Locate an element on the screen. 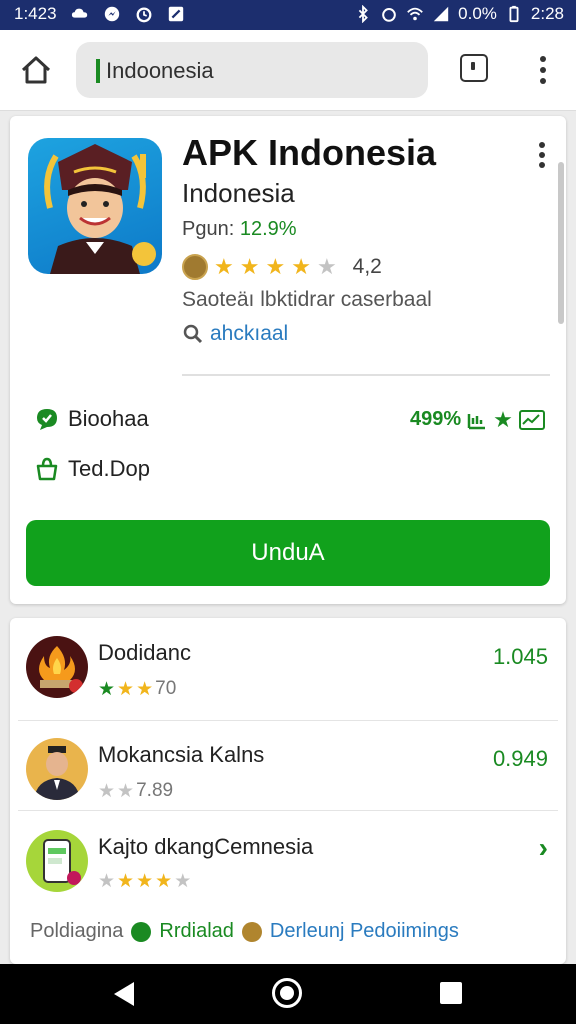  chevron-right-icon: › is located at coordinates (543, 848).